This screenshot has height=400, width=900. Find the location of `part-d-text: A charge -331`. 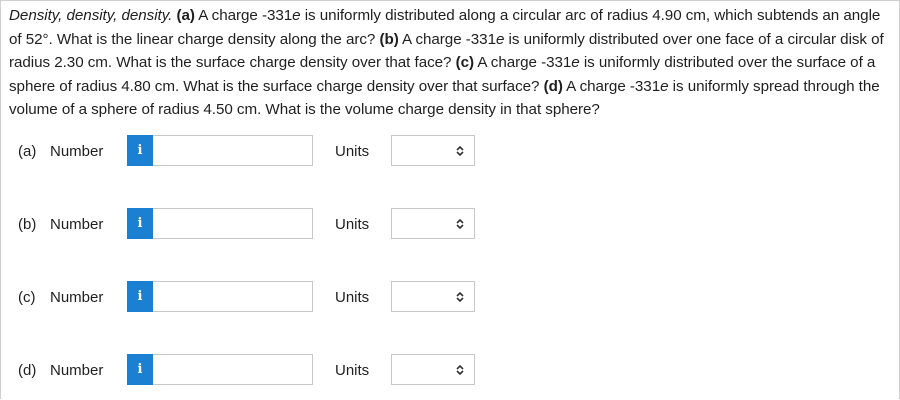

part-d-text: A charge -331 is located at coordinates (611, 86).